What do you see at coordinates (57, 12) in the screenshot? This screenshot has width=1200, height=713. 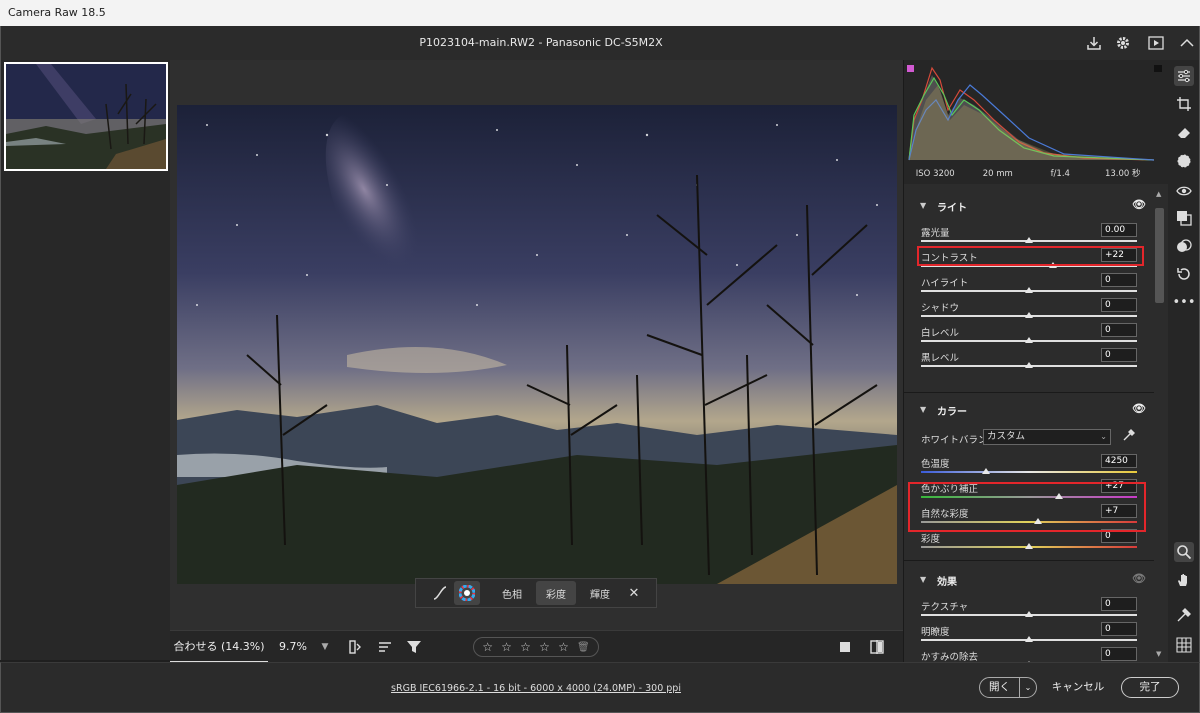 I see `window-title: Camera Raw 18.5` at bounding box center [57, 12].